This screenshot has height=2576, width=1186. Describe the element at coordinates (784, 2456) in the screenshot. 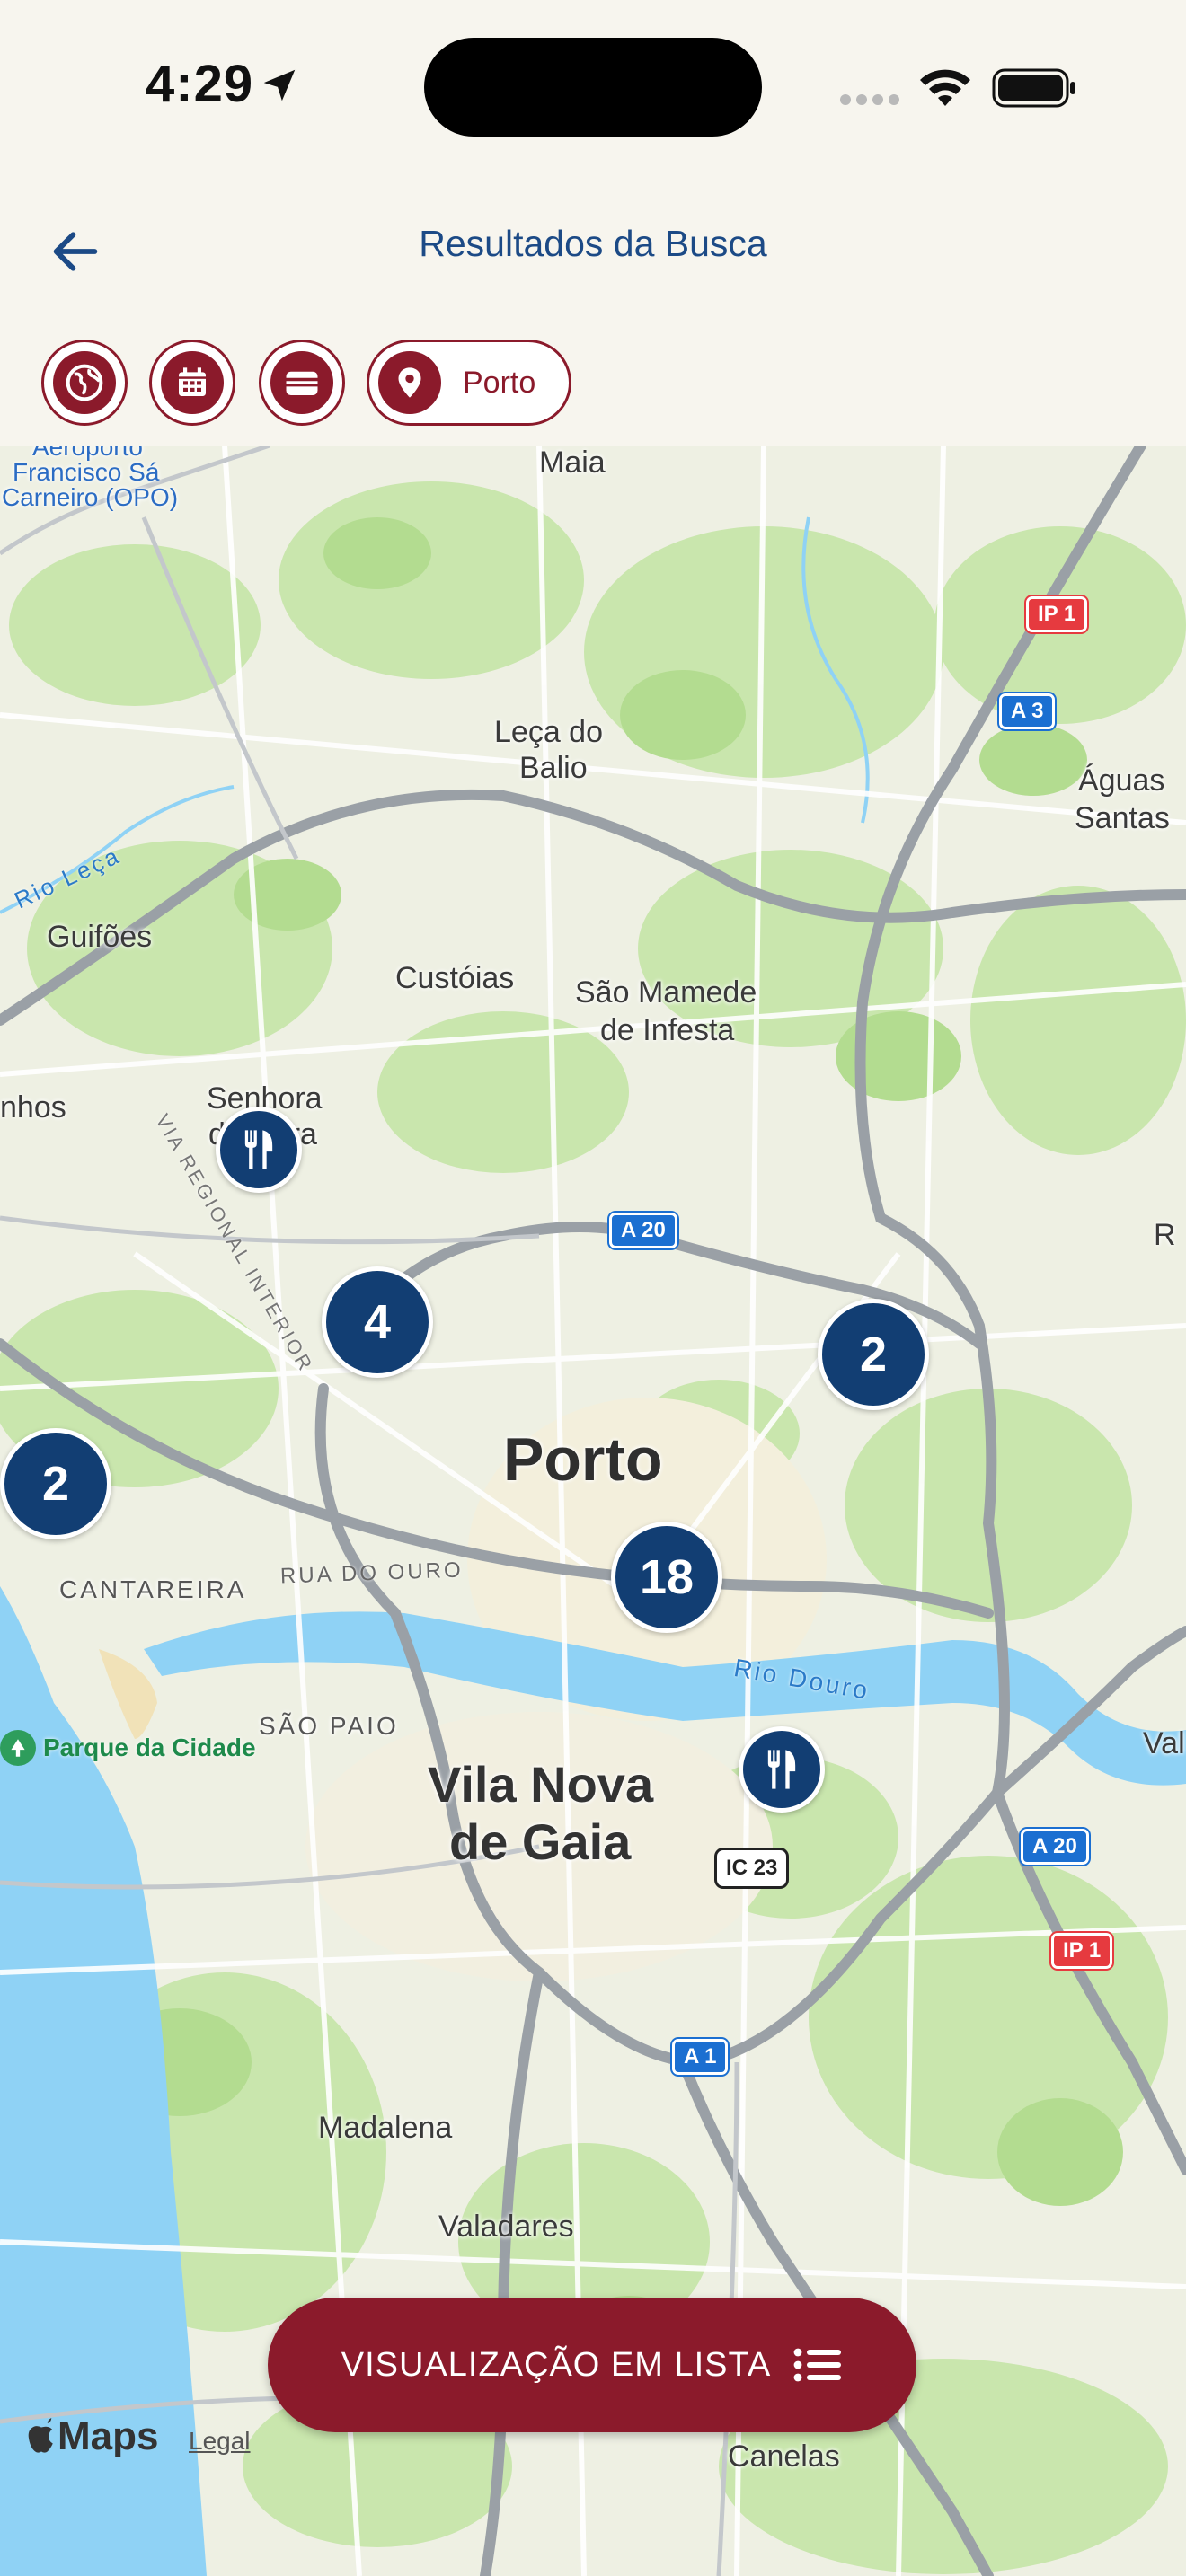

I see `place-label: Canelas` at that location.